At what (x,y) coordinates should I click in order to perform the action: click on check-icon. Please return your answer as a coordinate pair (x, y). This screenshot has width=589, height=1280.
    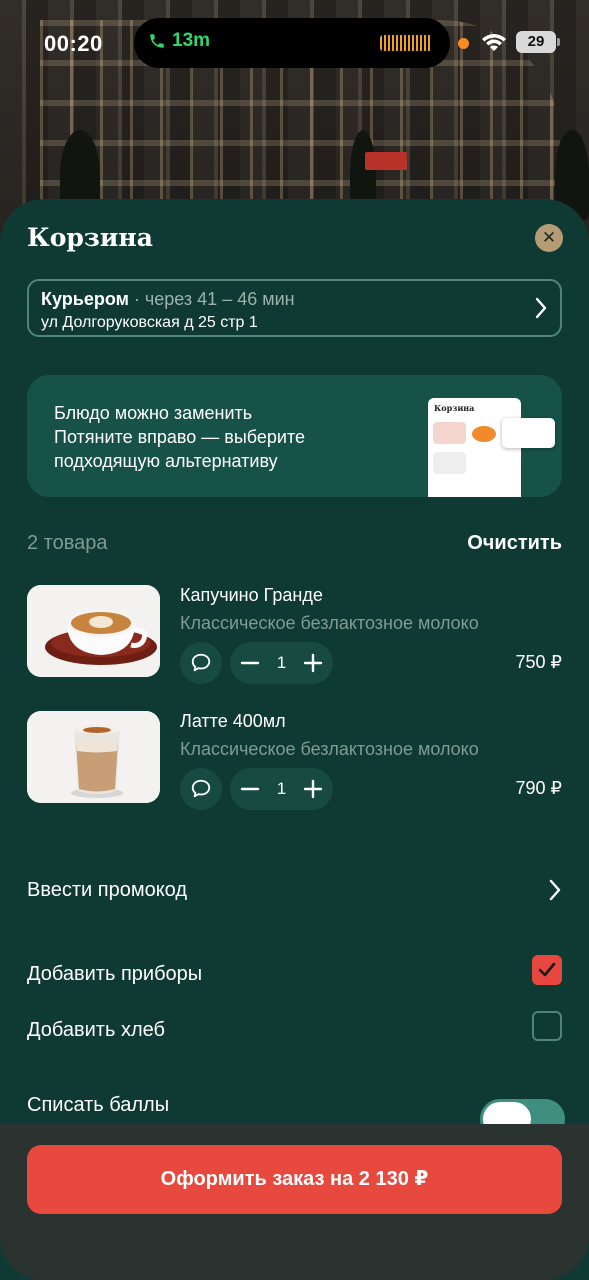
    Looking at the image, I should click on (547, 969).